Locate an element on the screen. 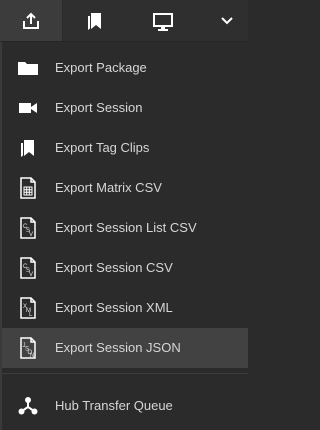 The width and height of the screenshot is (320, 430). bookmark-icon is located at coordinates (94, 21).